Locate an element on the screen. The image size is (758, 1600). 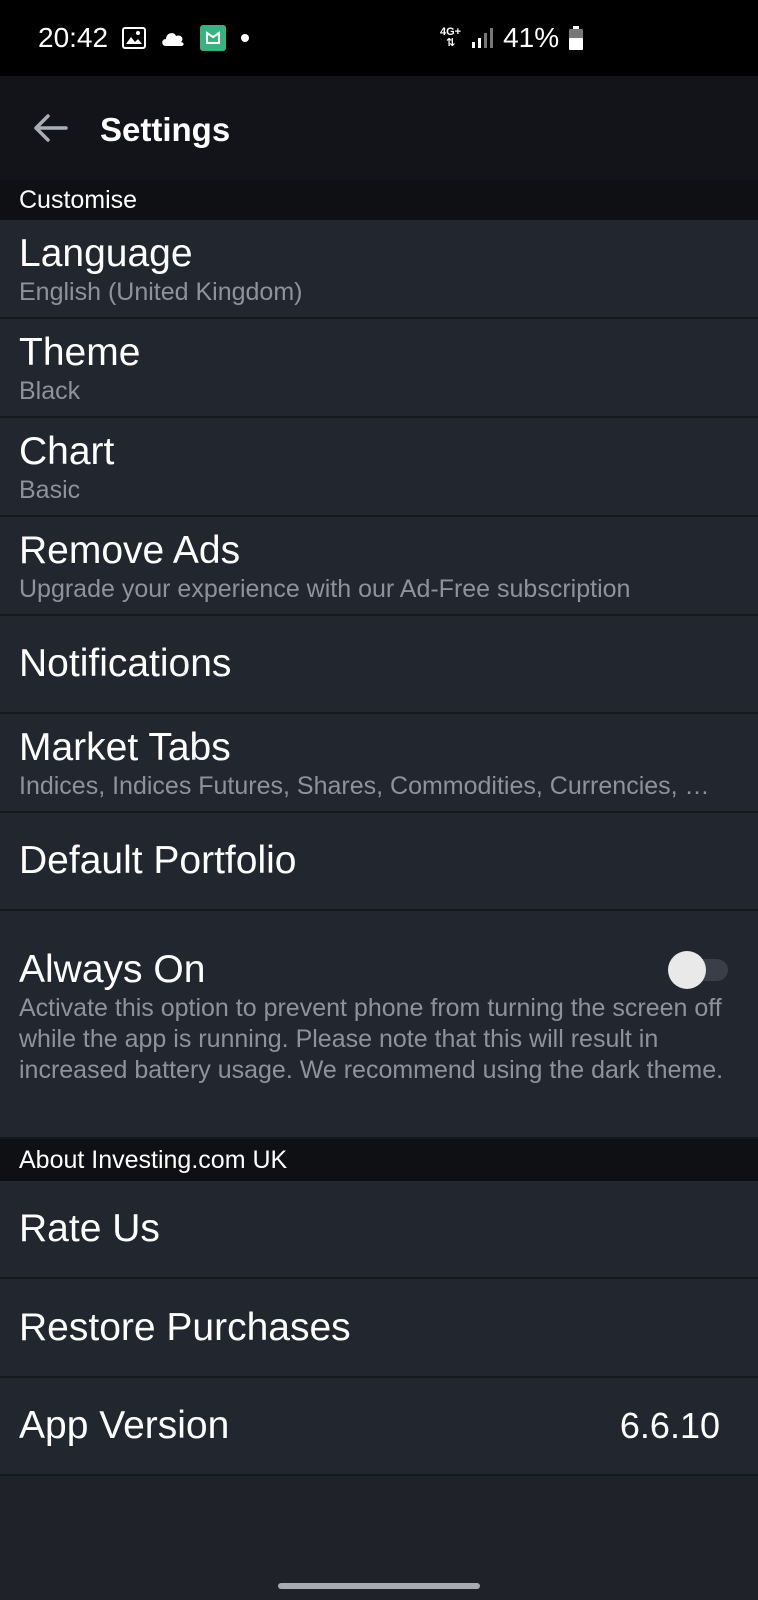
app-notification-icon is located at coordinates (213, 38).